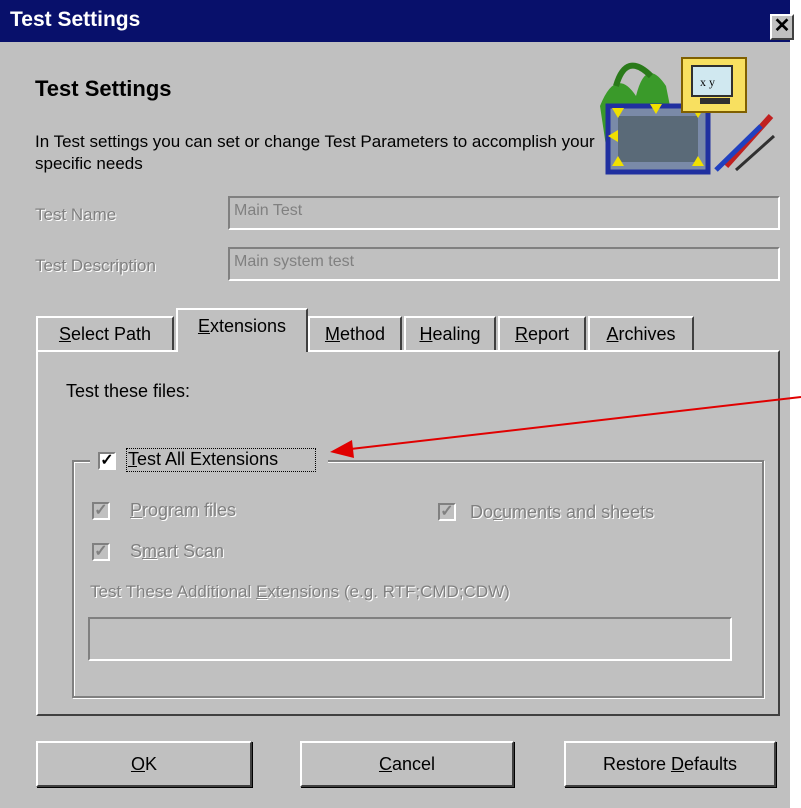 This screenshot has height=808, width=801. What do you see at coordinates (395, 21) in the screenshot?
I see `title-bar: Test Settings` at bounding box center [395, 21].